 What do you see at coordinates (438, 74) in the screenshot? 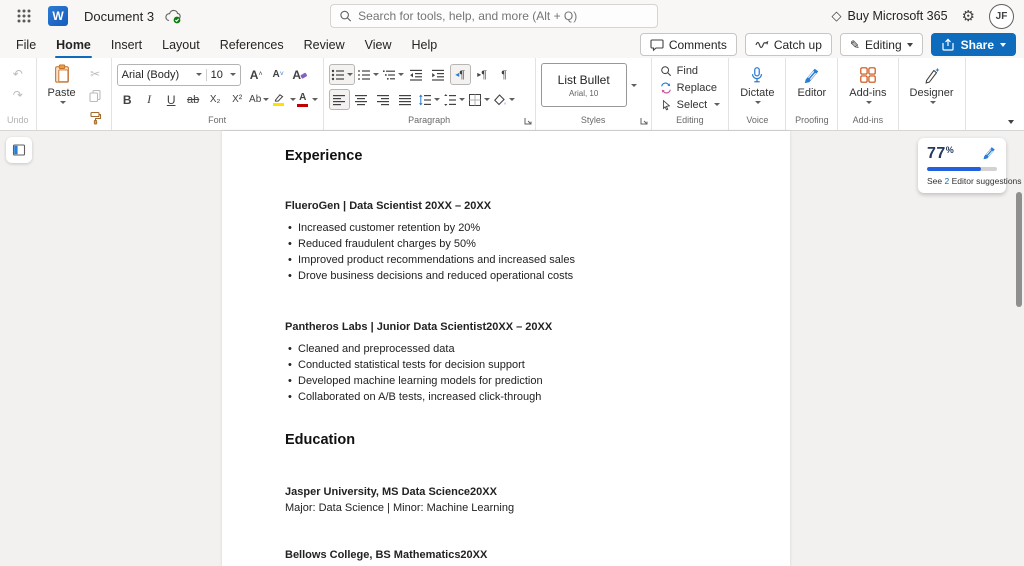
I see `increase-indent-button` at bounding box center [438, 74].